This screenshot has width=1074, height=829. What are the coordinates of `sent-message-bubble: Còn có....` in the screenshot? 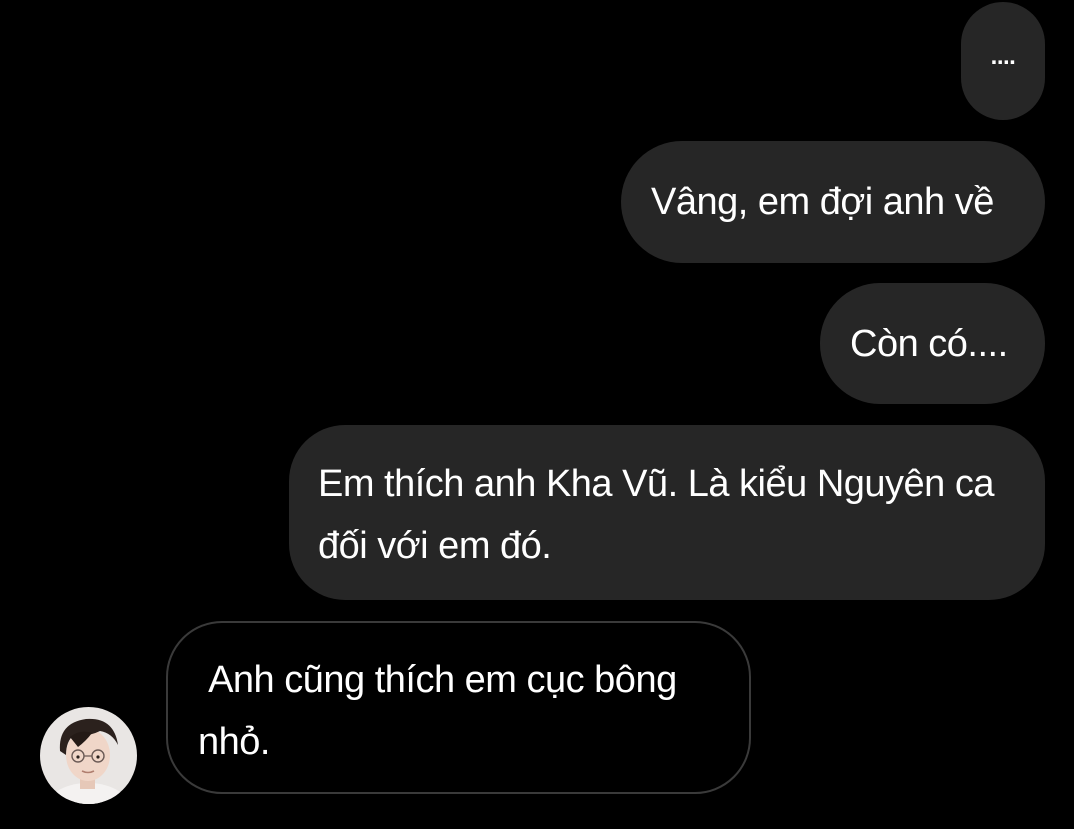 It's located at (932, 343).